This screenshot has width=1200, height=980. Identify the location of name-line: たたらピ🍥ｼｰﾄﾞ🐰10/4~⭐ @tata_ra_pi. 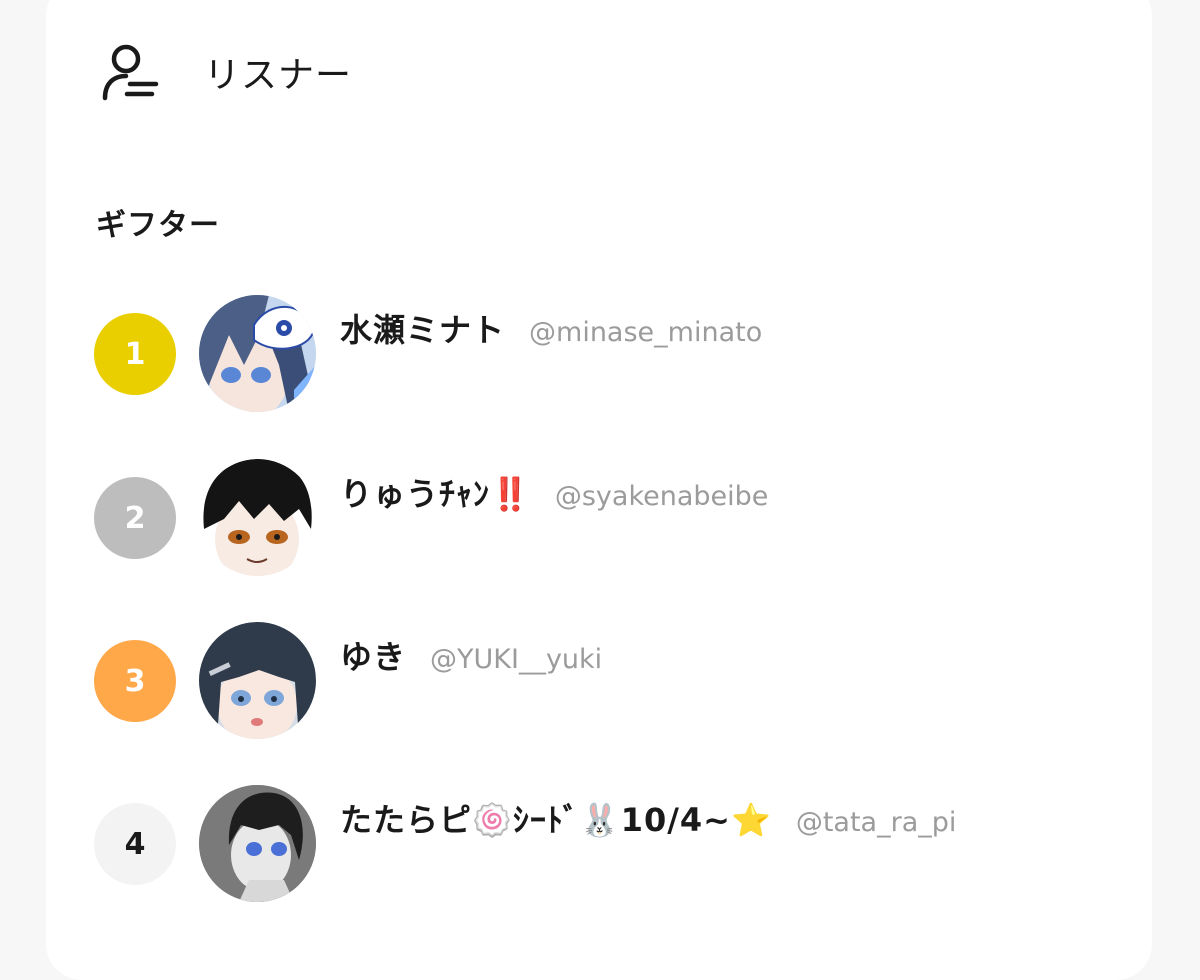
(648, 818).